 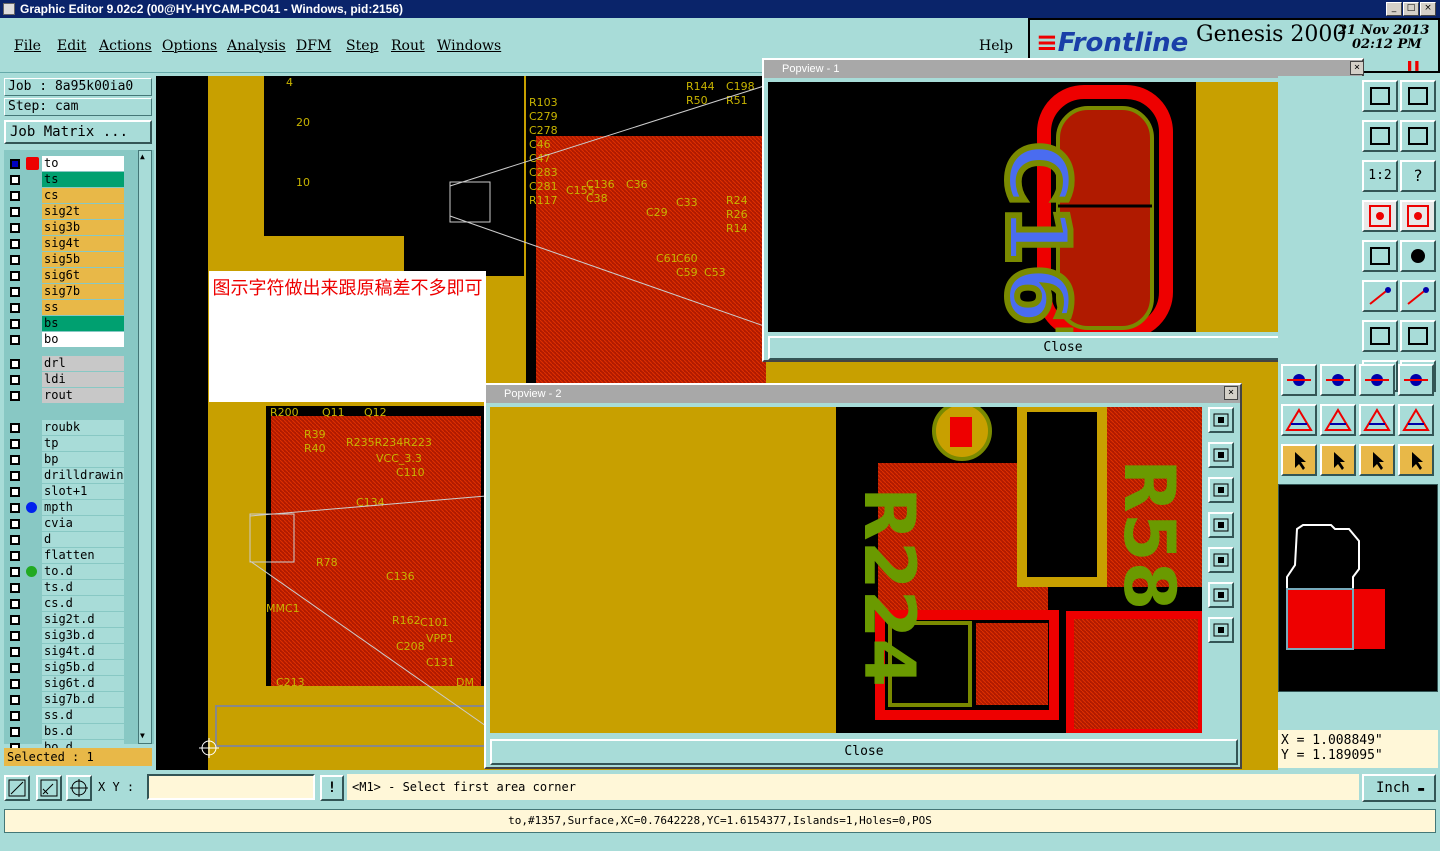 What do you see at coordinates (1221, 455) in the screenshot?
I see `popview-2-tool-2-icon` at bounding box center [1221, 455].